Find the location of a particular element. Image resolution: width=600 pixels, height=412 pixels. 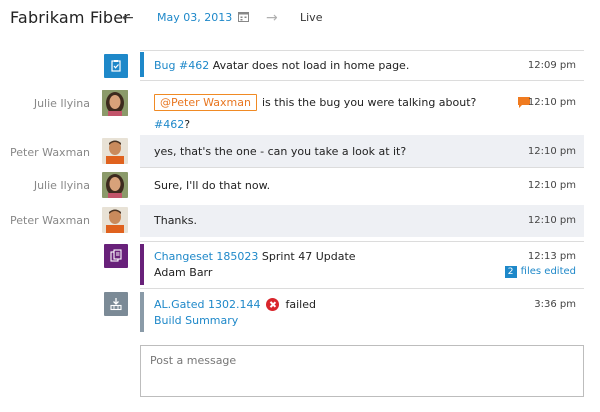

files-count-badge: 2 is located at coordinates (510, 272).